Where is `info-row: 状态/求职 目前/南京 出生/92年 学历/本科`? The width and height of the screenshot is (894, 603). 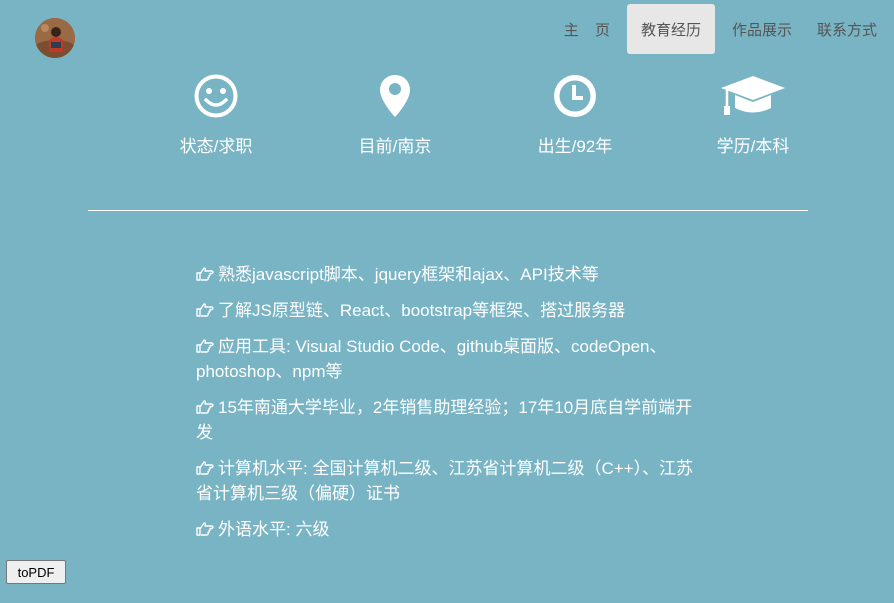 info-row: 状态/求职 目前/南京 出生/92年 学历/本科 is located at coordinates (447, 117).